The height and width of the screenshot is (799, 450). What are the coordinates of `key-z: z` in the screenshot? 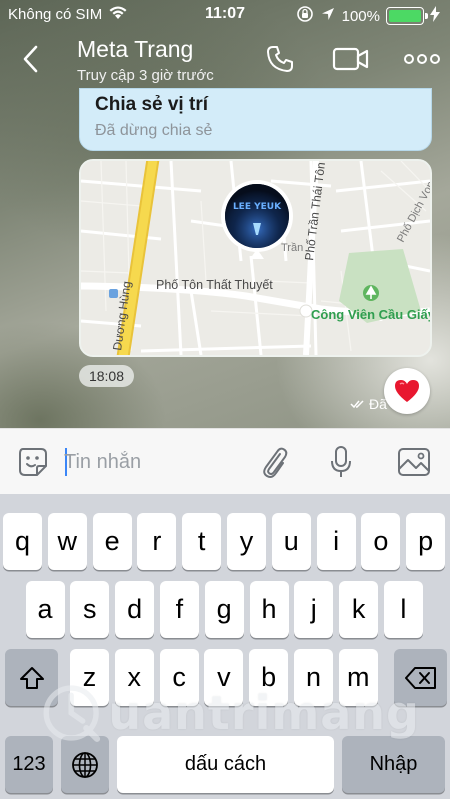 It's located at (89, 677).